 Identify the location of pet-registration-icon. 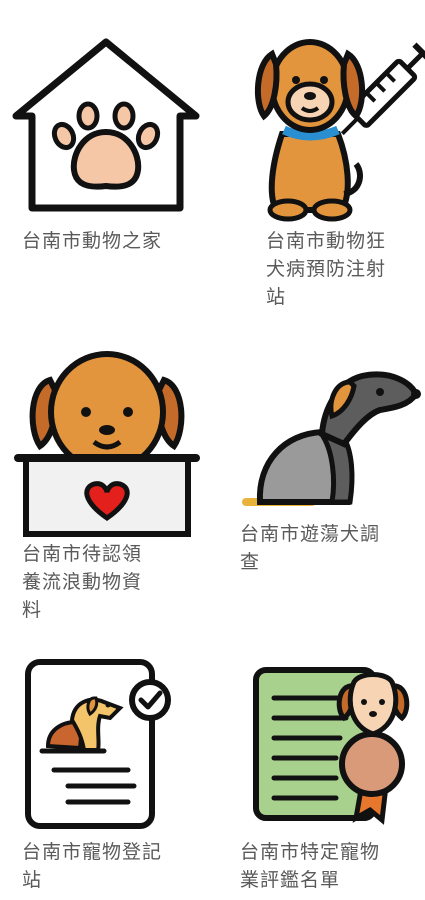
(98, 744).